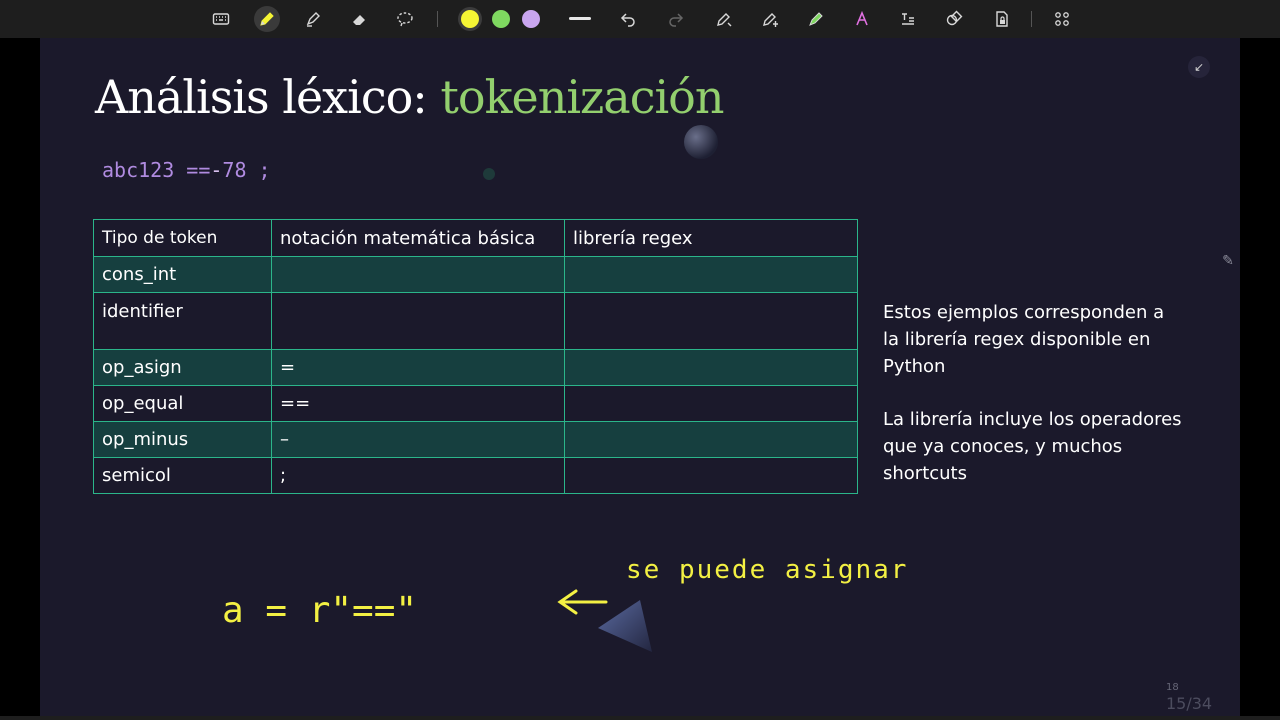 The image size is (1280, 720). Describe the element at coordinates (628, 19) in the screenshot. I see `undo-icon` at that location.